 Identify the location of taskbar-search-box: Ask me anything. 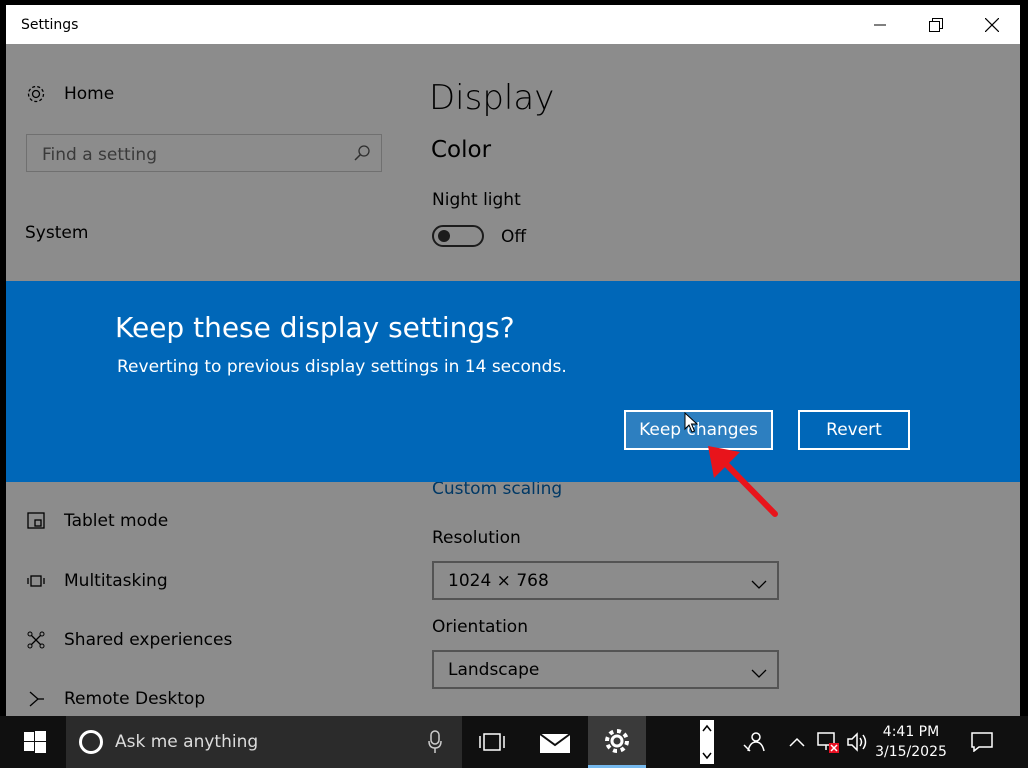
(264, 742).